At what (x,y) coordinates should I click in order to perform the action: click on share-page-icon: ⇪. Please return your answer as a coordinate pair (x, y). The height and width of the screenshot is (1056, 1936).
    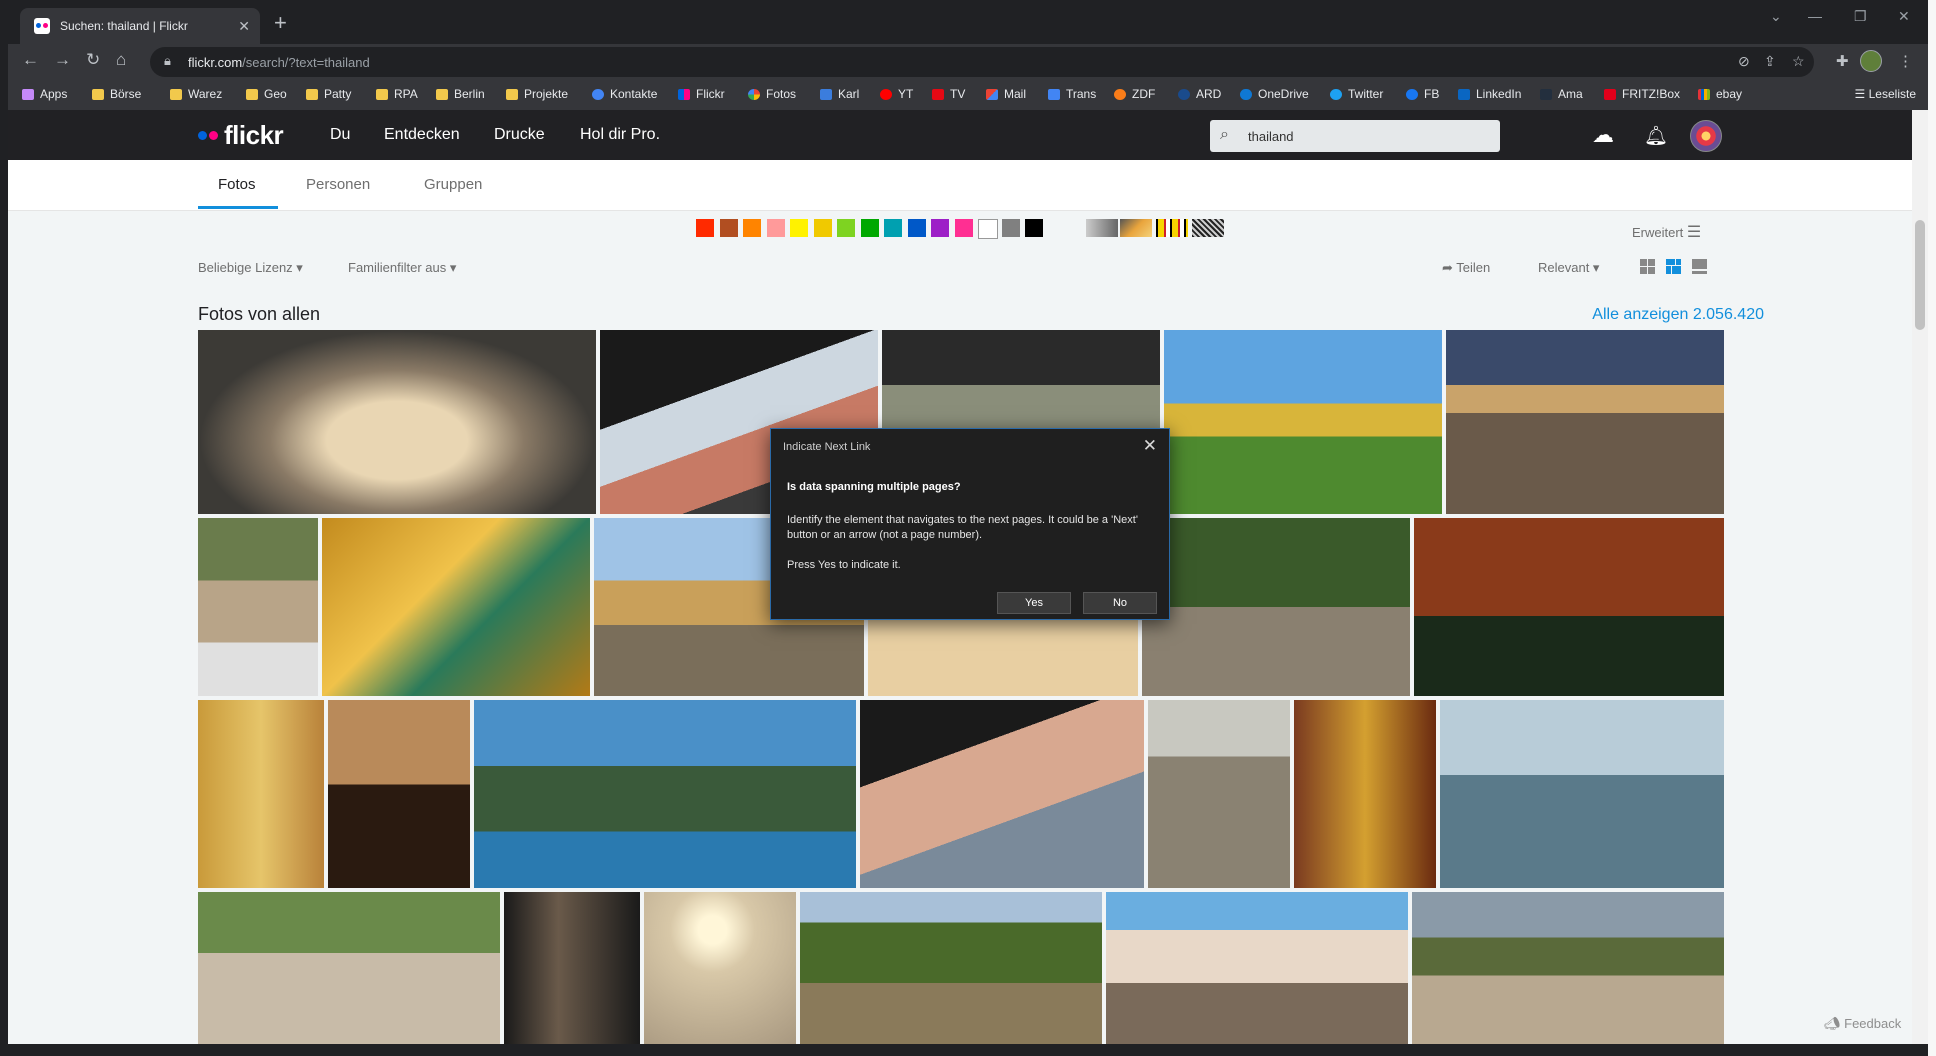
    Looking at the image, I should click on (1770, 61).